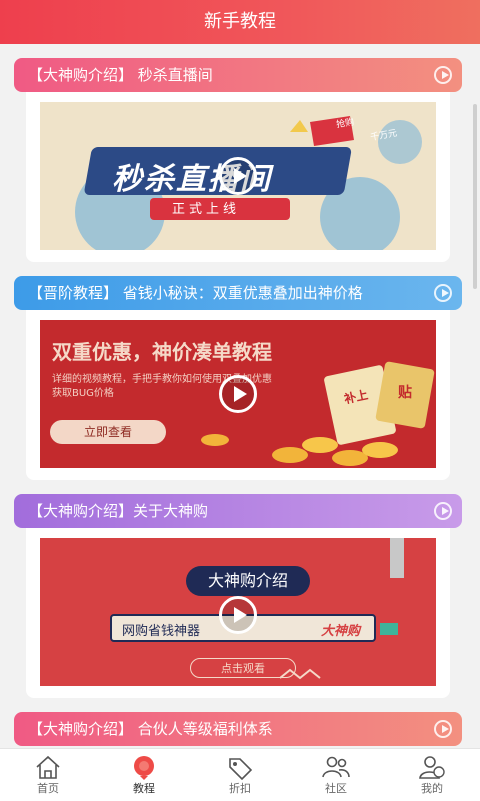  What do you see at coordinates (108, 432) in the screenshot?
I see `view-now-button: 立即查看` at bounding box center [108, 432].